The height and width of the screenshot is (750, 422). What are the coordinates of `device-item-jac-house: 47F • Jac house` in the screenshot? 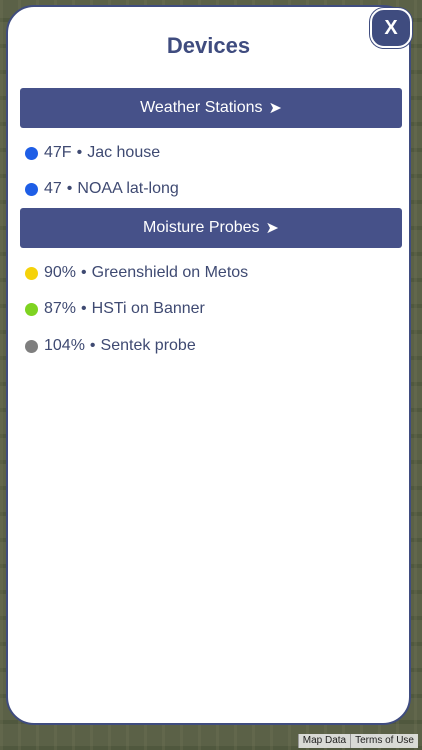 It's located at (92, 153).